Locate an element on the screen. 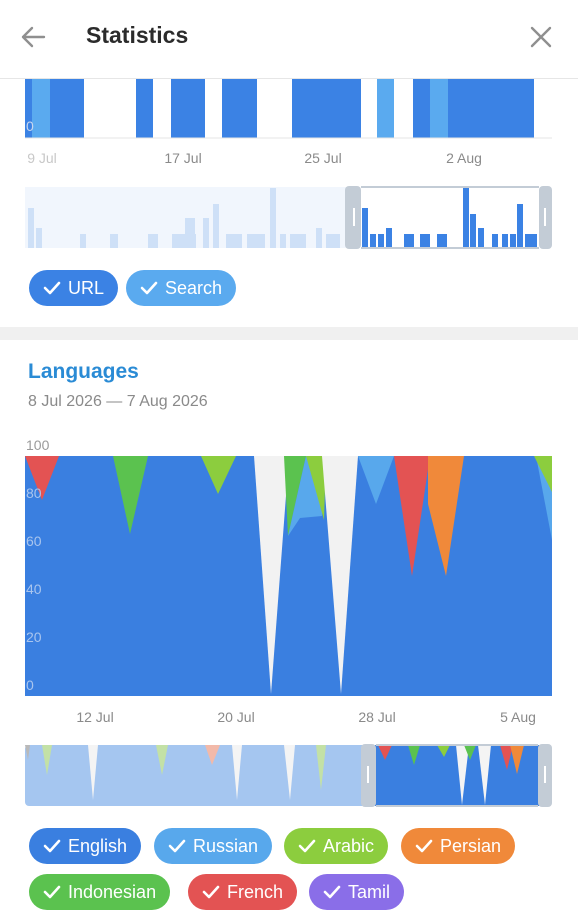 Image resolution: width=578 pixels, height=920 pixels. chip-label: Russian is located at coordinates (226, 845).